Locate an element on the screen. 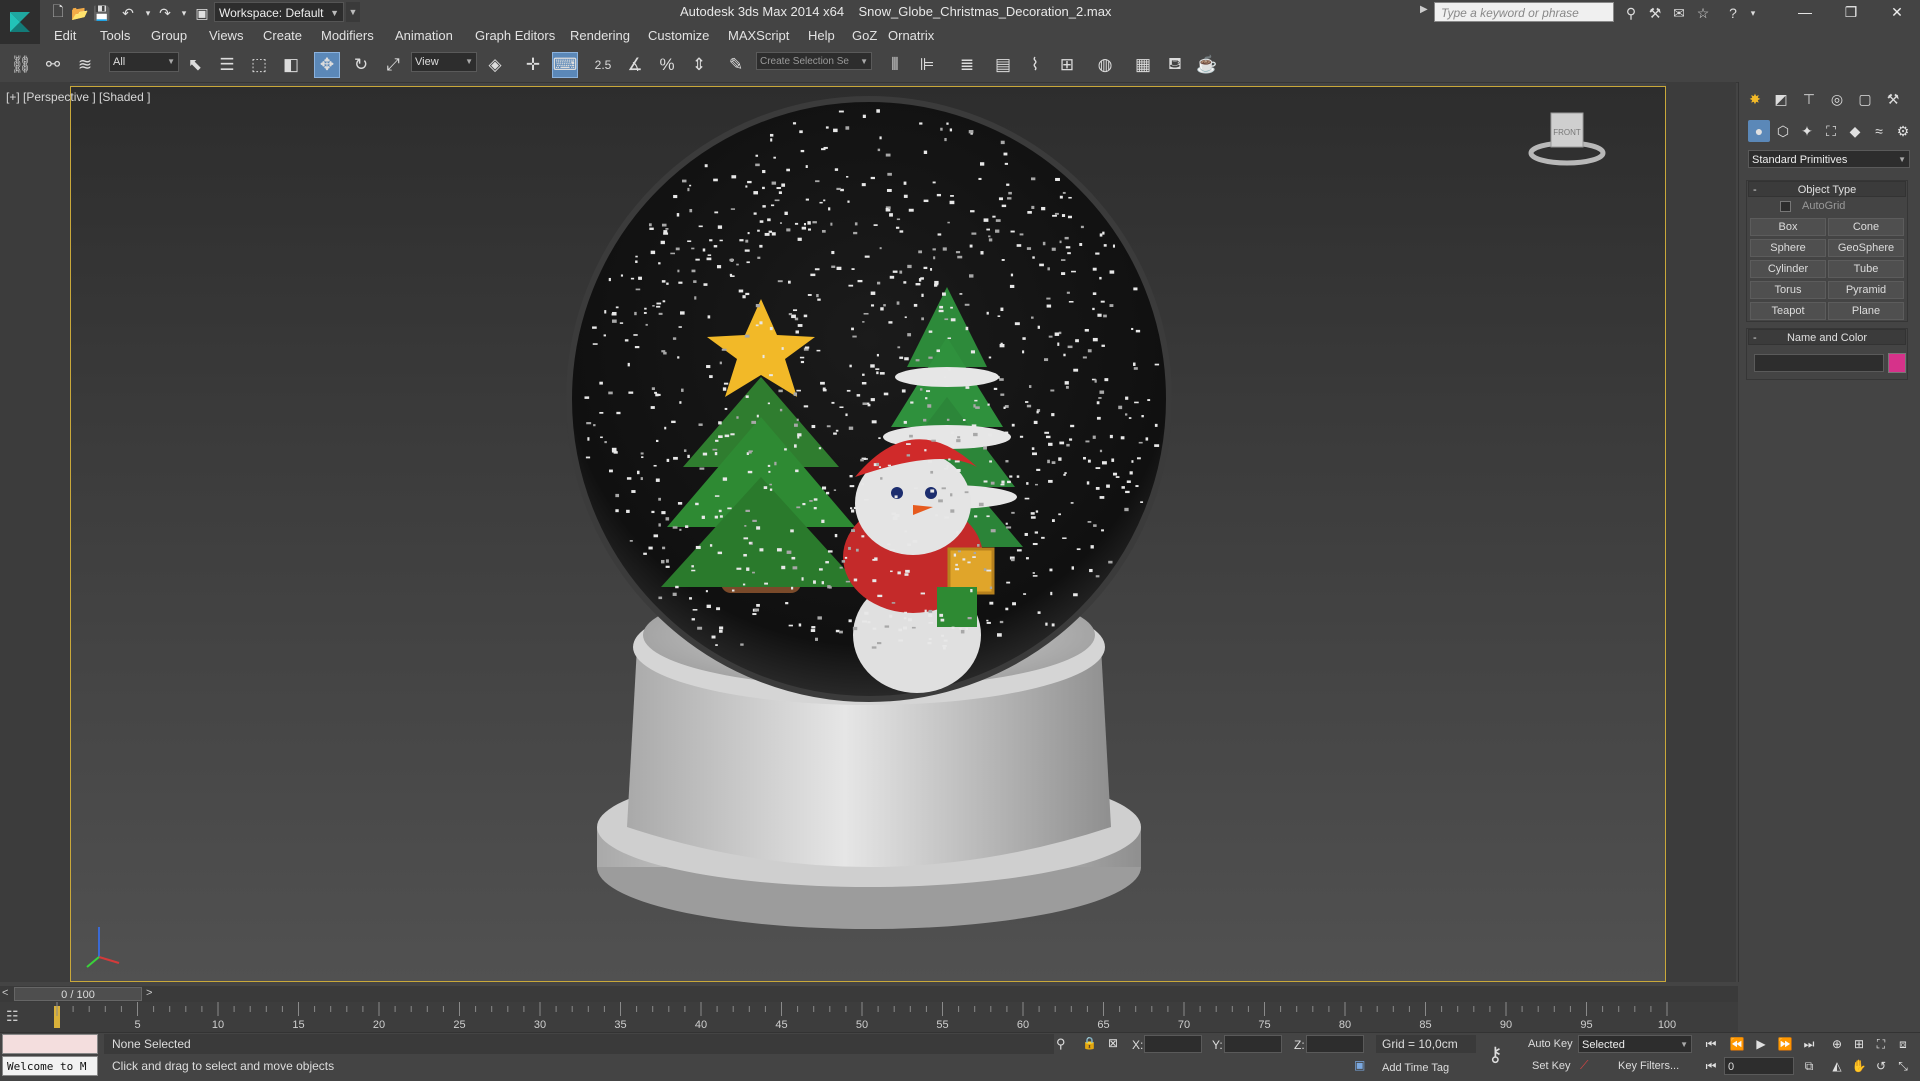  add-time-tag: Add Time Tag is located at coordinates (1415, 1068).